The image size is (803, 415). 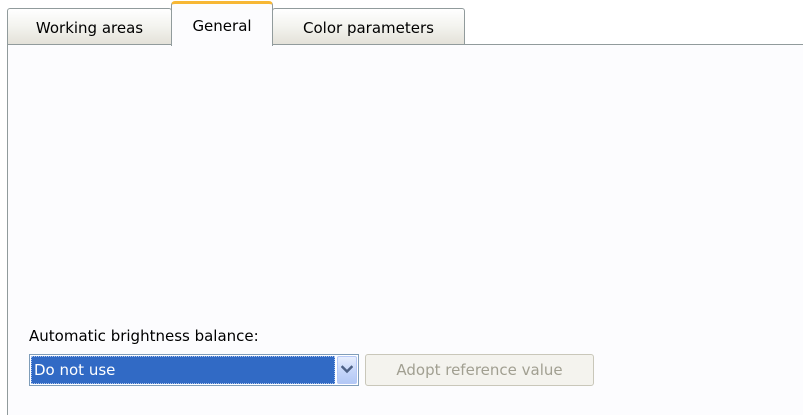 I want to click on tab-label: Color parameters, so click(x=368, y=27).